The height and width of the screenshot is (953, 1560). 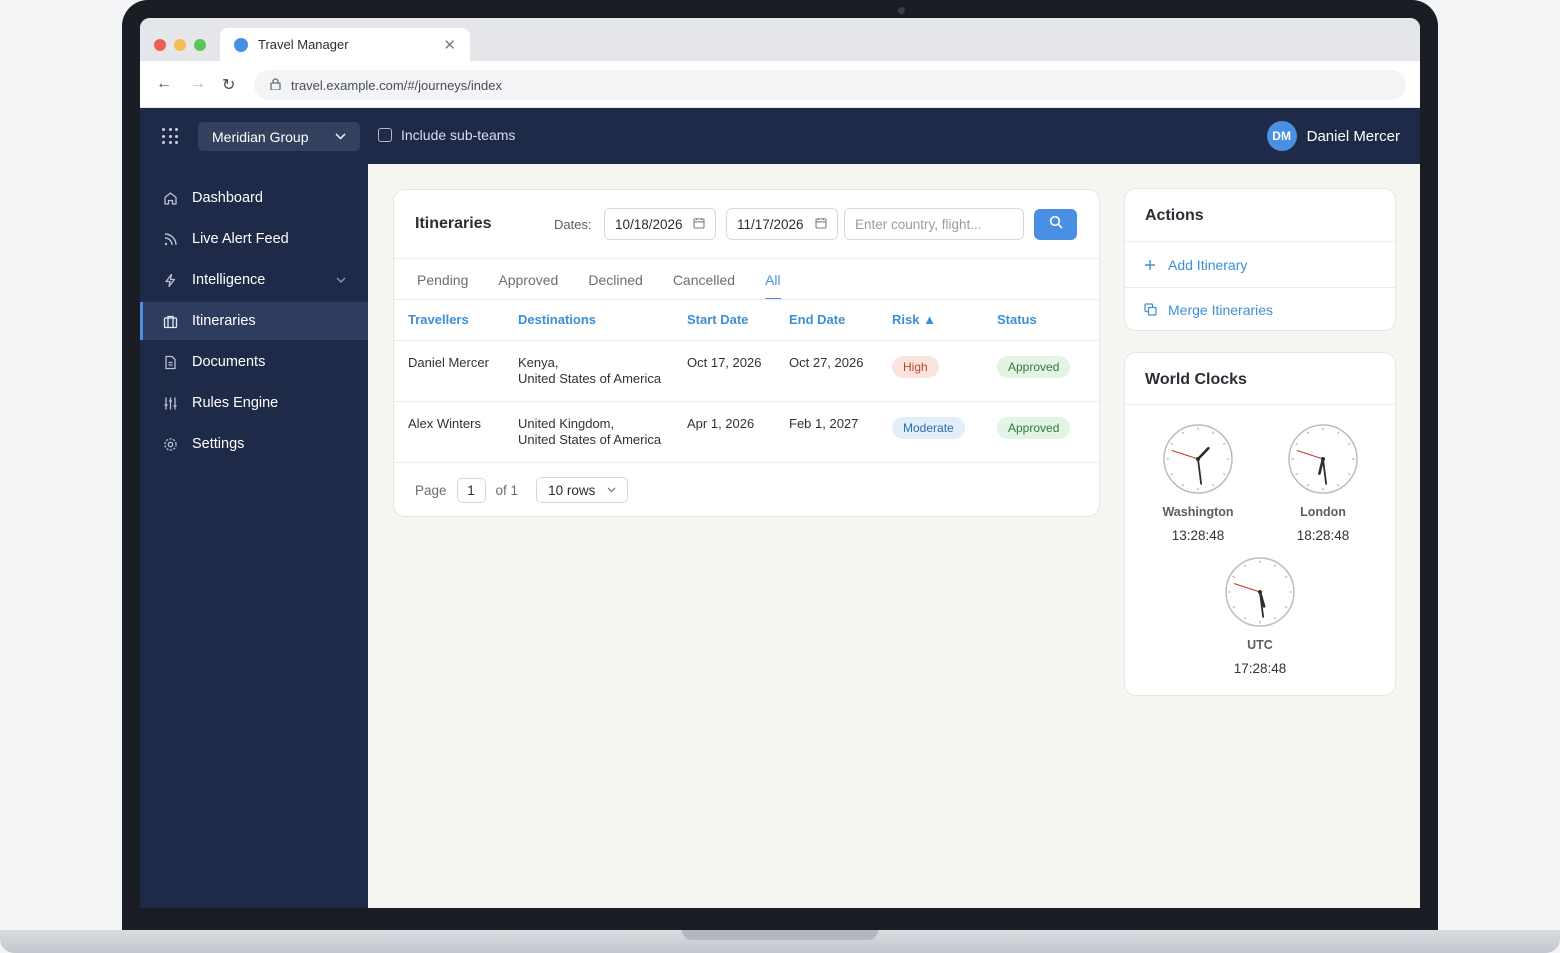 I want to click on add-itinerary-label: Add Itinerary, so click(x=1208, y=264).